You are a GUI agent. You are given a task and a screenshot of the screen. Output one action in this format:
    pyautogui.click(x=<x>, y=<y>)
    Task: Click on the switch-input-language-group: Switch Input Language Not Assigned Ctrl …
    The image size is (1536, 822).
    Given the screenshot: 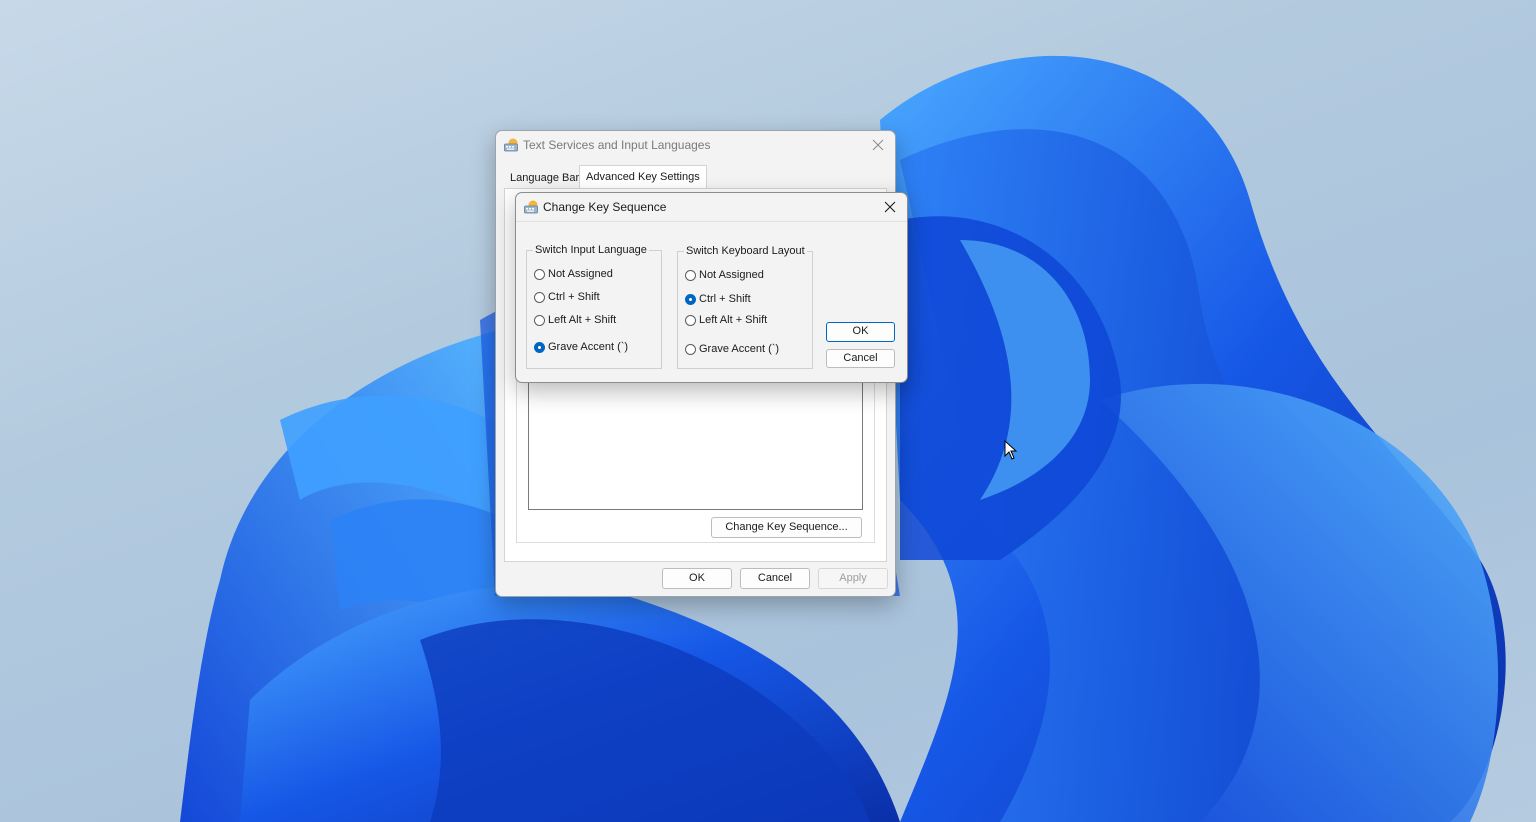 What is the action you would take?
    pyautogui.click(x=594, y=306)
    